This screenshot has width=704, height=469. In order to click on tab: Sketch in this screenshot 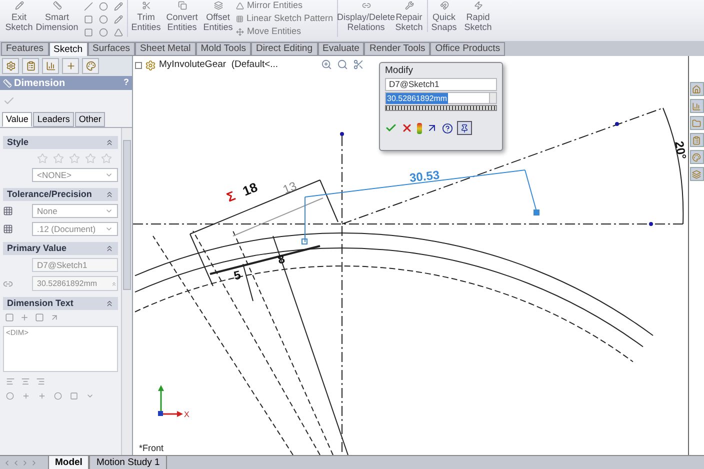, I will do `click(68, 49)`.